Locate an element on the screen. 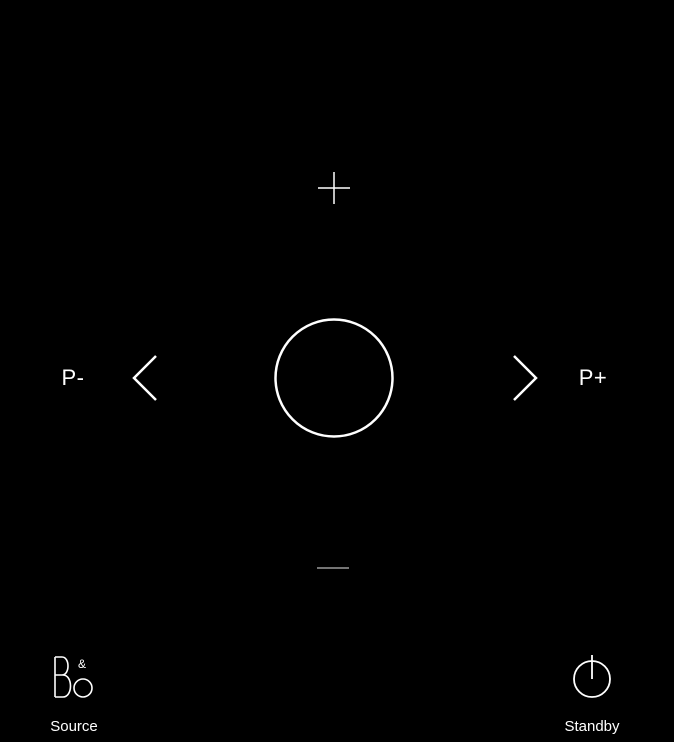  standby-label: Standby is located at coordinates (592, 726).